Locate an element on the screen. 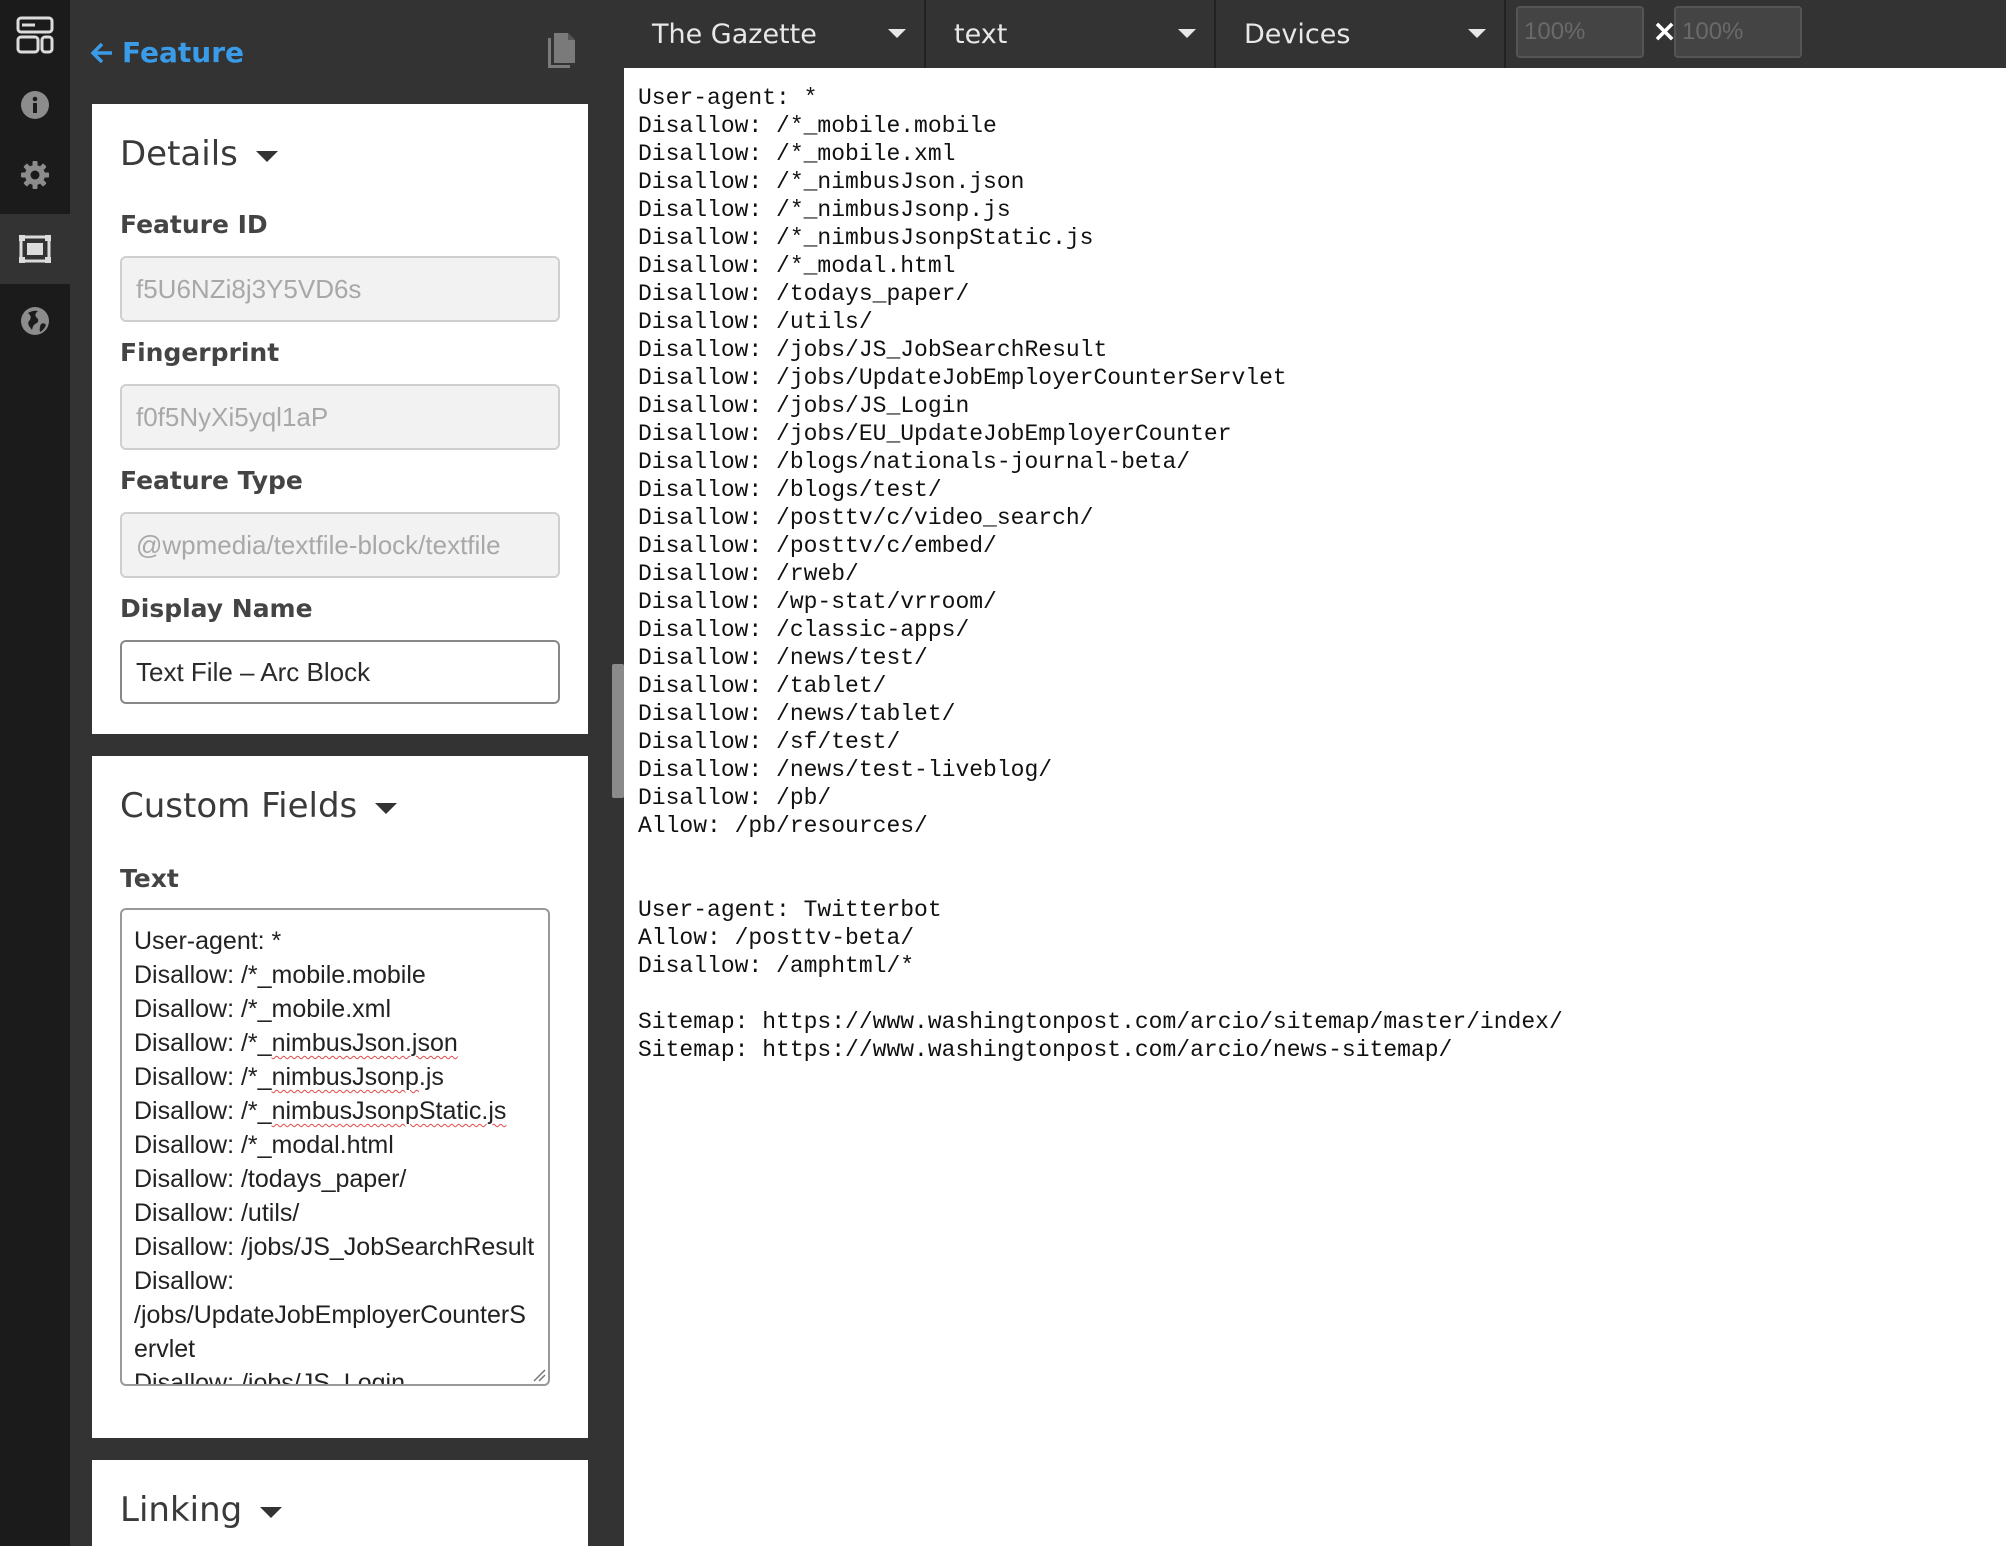  output-line: Disallow: /news/test-liveblog/ is located at coordinates (845, 770).